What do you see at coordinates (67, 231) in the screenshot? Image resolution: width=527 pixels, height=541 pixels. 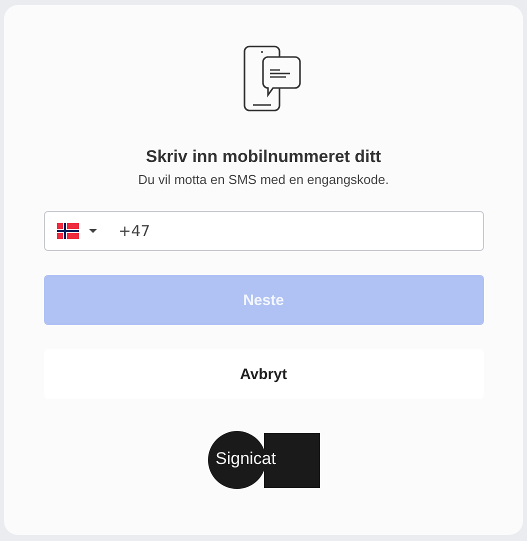 I see `flag-icon` at bounding box center [67, 231].